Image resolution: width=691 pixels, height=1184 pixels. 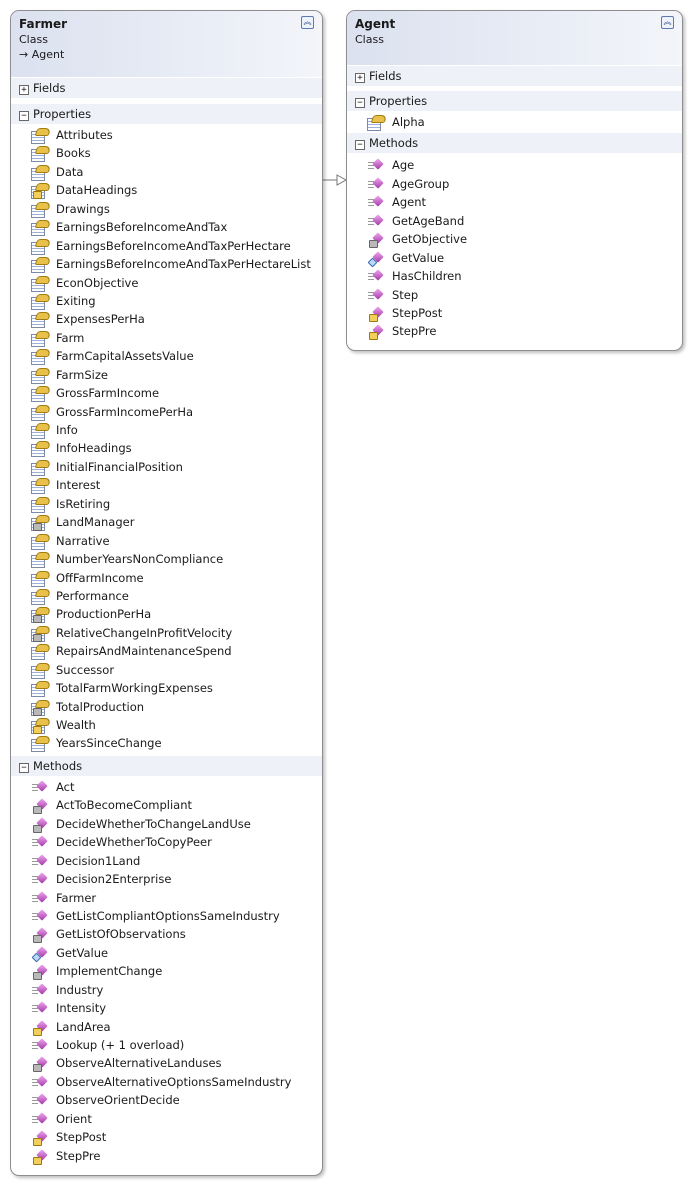 What do you see at coordinates (108, 393) in the screenshot?
I see `member-name: GrossFarmIncome` at bounding box center [108, 393].